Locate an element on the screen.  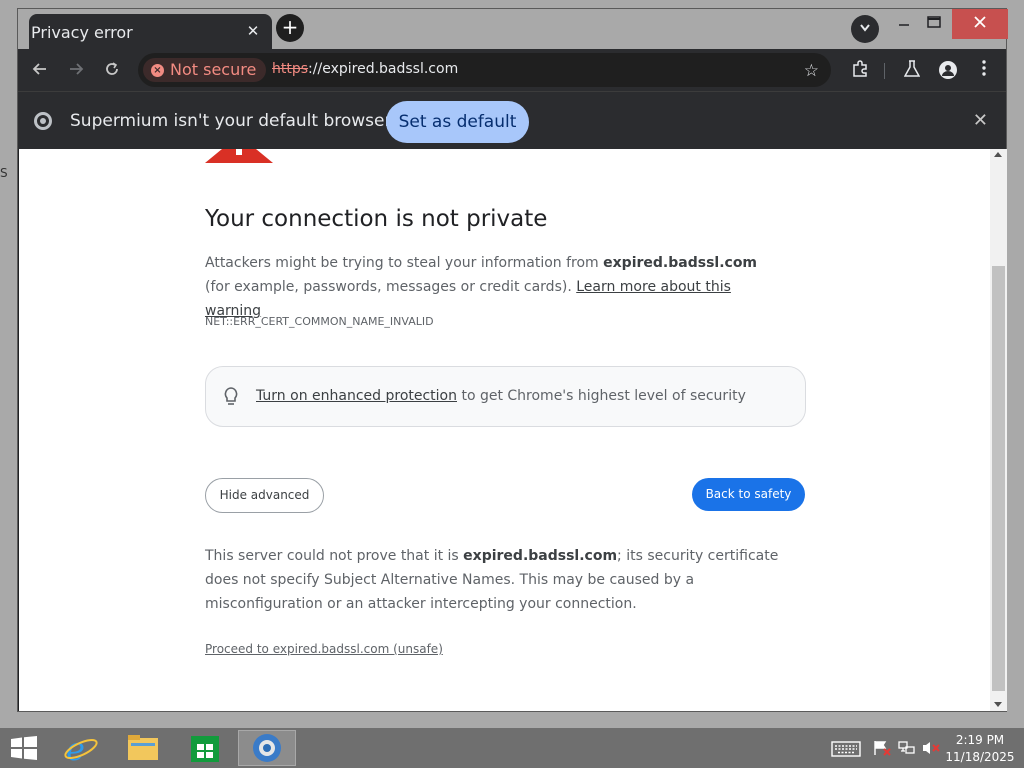
svg-text: e is located at coordinates (75, 748).